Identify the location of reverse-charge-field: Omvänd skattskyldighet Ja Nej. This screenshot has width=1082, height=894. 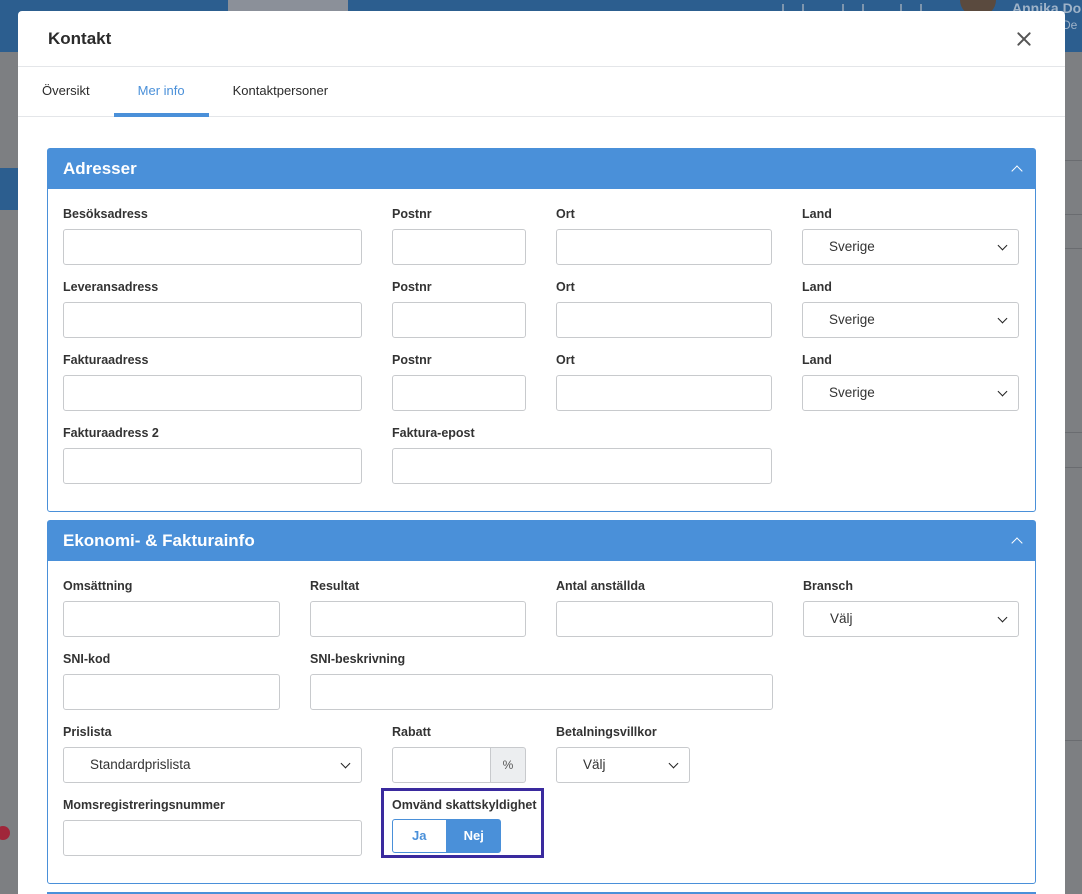
(467, 825).